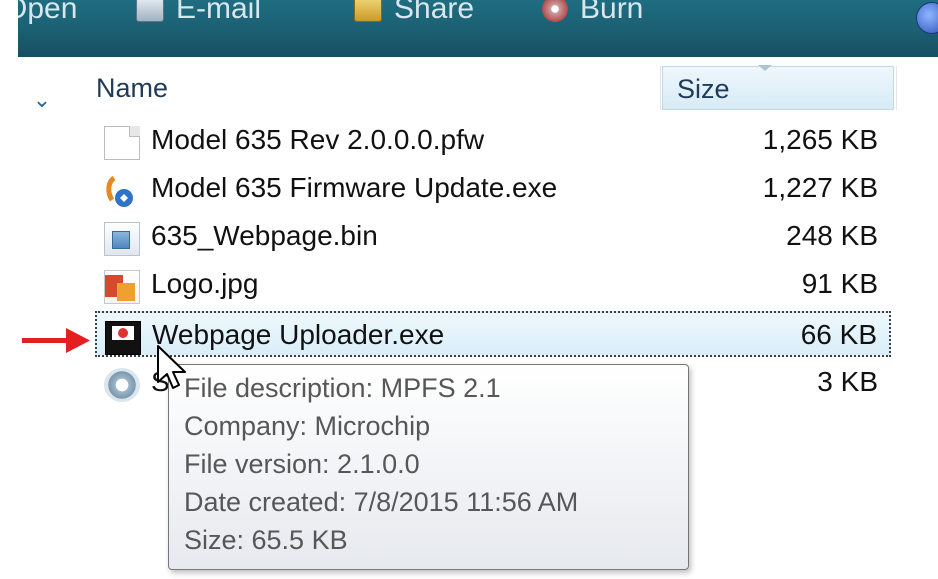 This screenshot has width=938, height=579. I want to click on burn-icon, so click(555, 11).